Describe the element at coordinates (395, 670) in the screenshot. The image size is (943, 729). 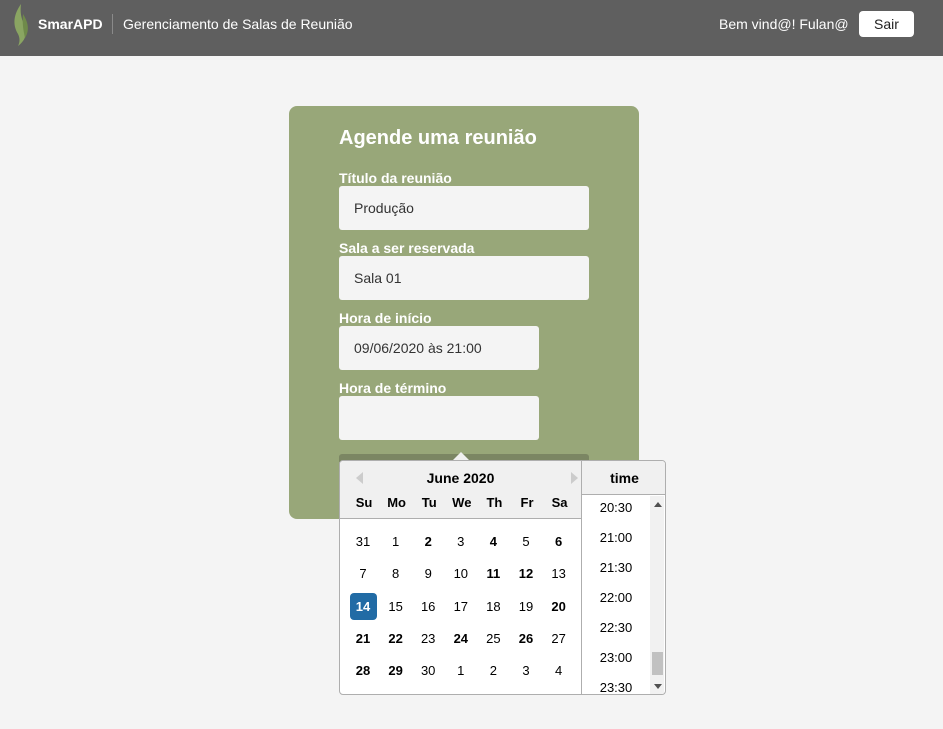
I see `calendar-day: 29` at that location.